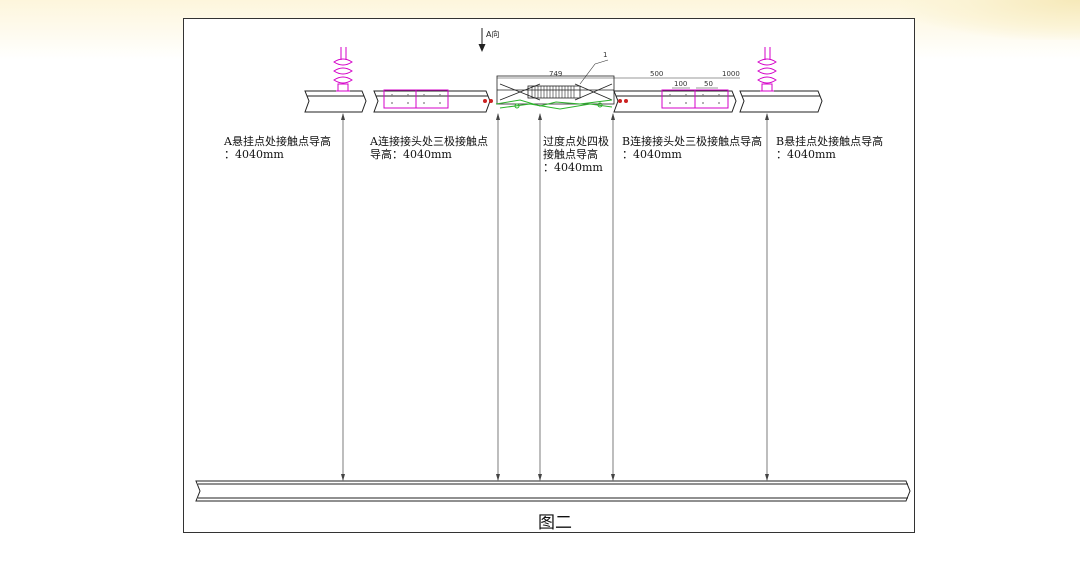 Image resolution: width=1080 pixels, height=570 pixels. Describe the element at coordinates (576, 141) in the screenshot. I see `label-transition-line1: 过度点处四极` at that location.